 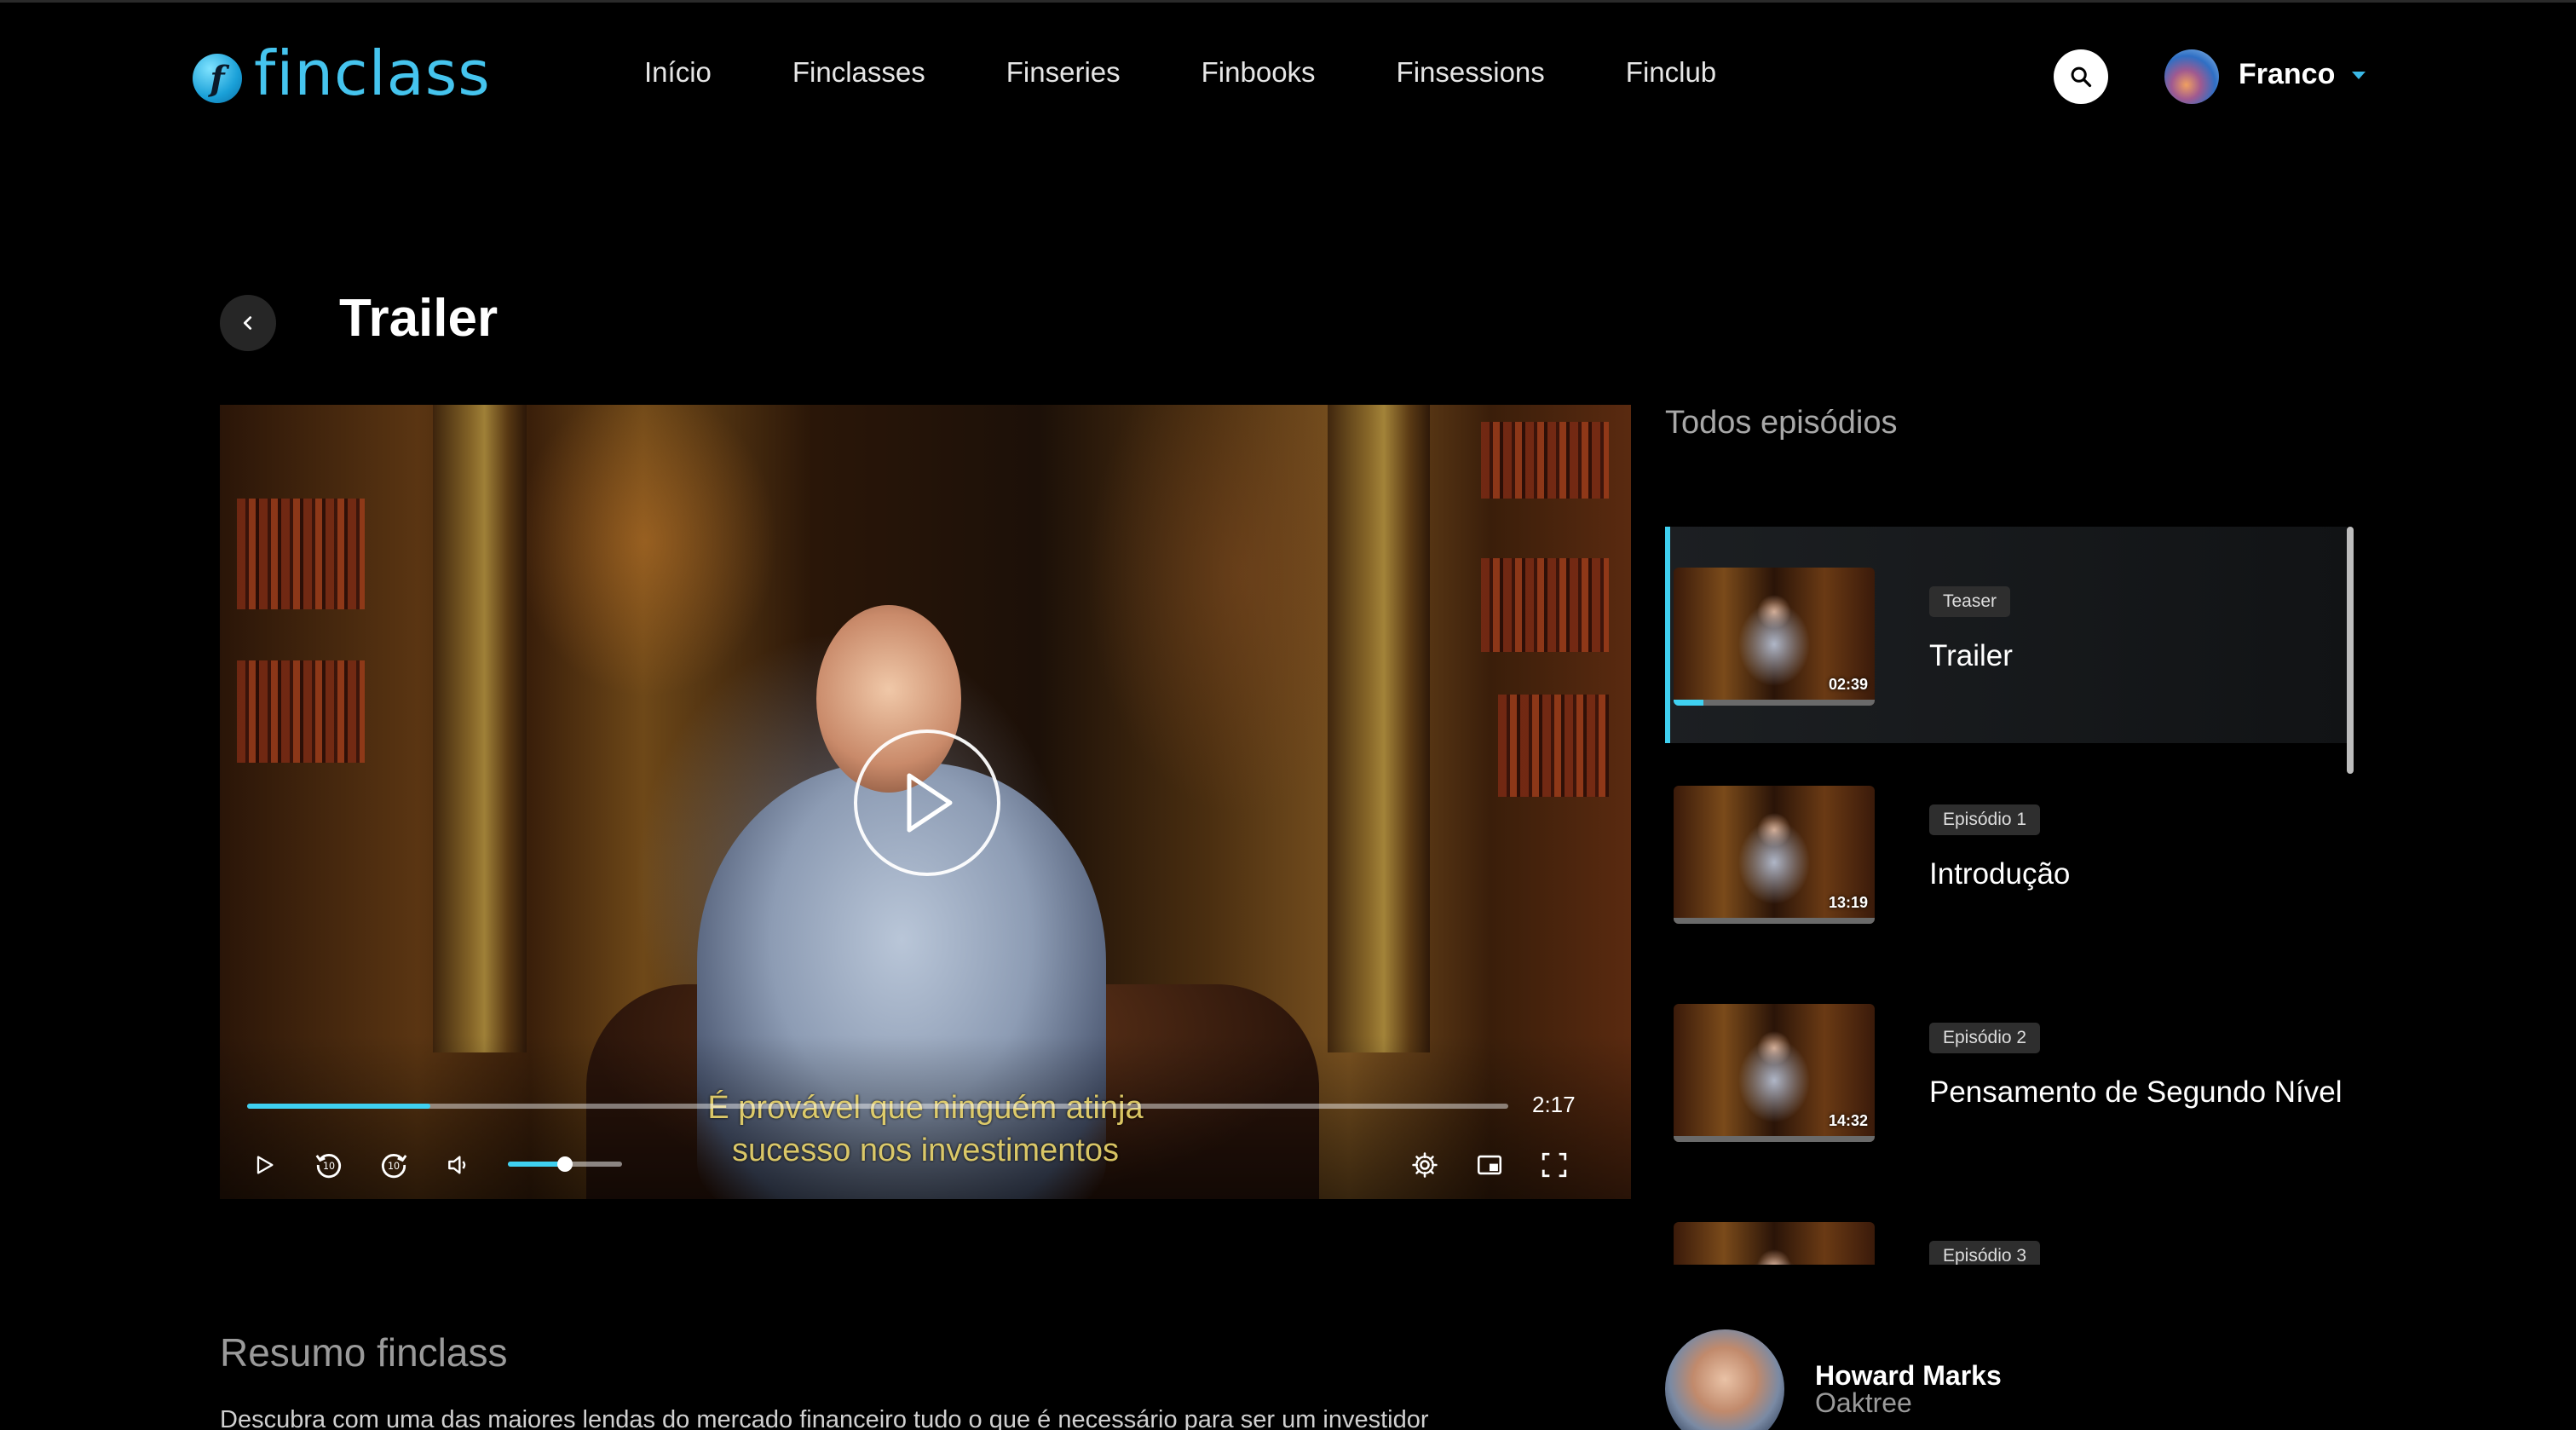 I want to click on episode-thumbnail: 14:32, so click(x=1774, y=1073).